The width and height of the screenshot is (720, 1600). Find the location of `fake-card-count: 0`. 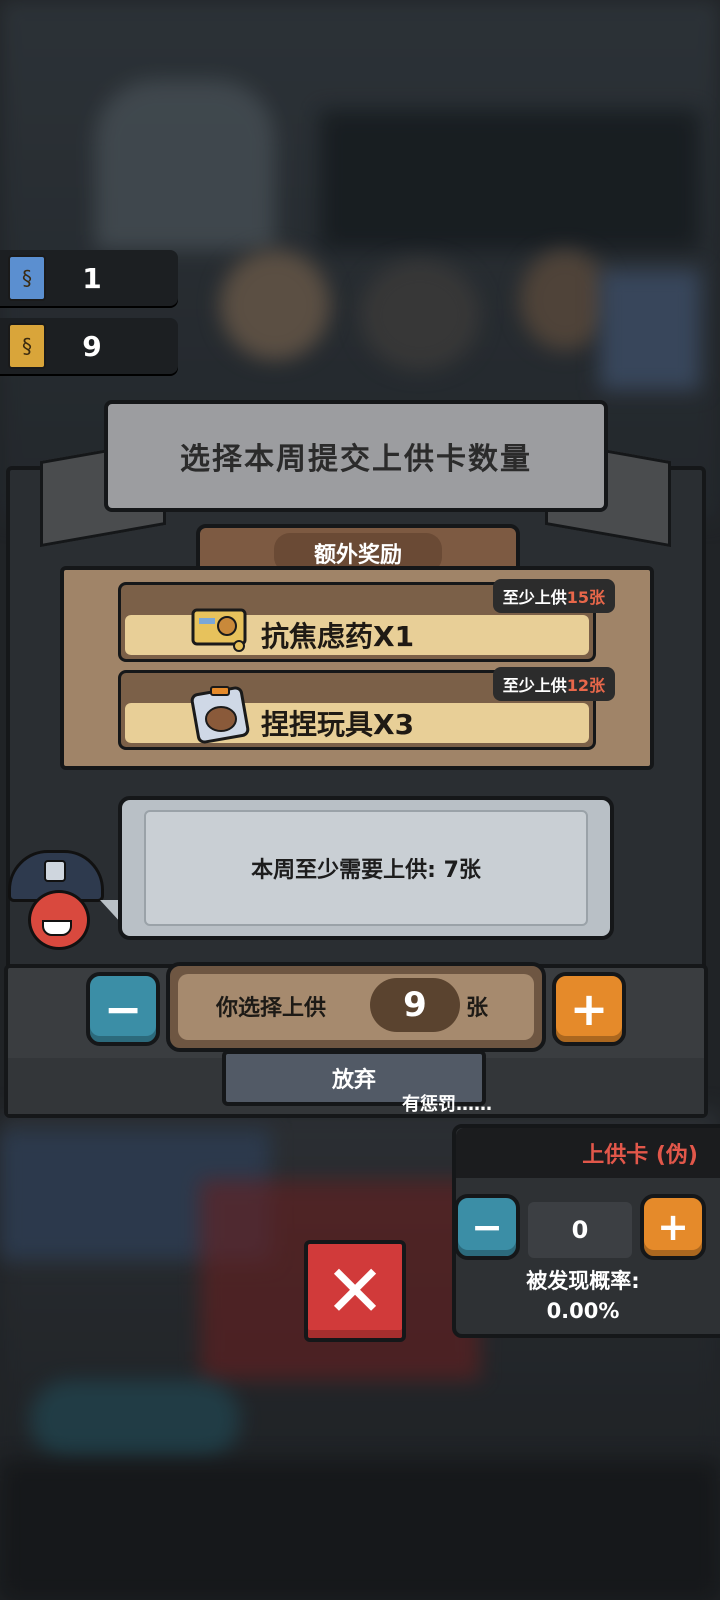

fake-card-count: 0 is located at coordinates (580, 1230).